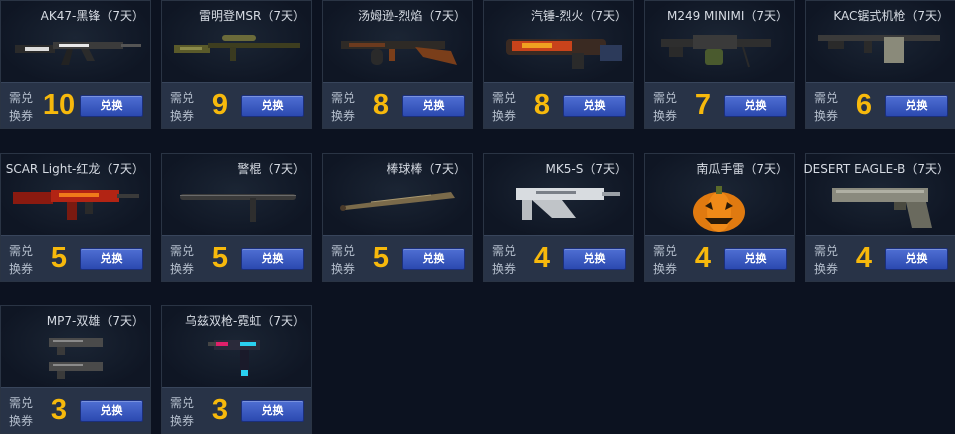 The height and width of the screenshot is (434, 955). Describe the element at coordinates (864, 105) in the screenshot. I see `cost-value: 6` at that location.